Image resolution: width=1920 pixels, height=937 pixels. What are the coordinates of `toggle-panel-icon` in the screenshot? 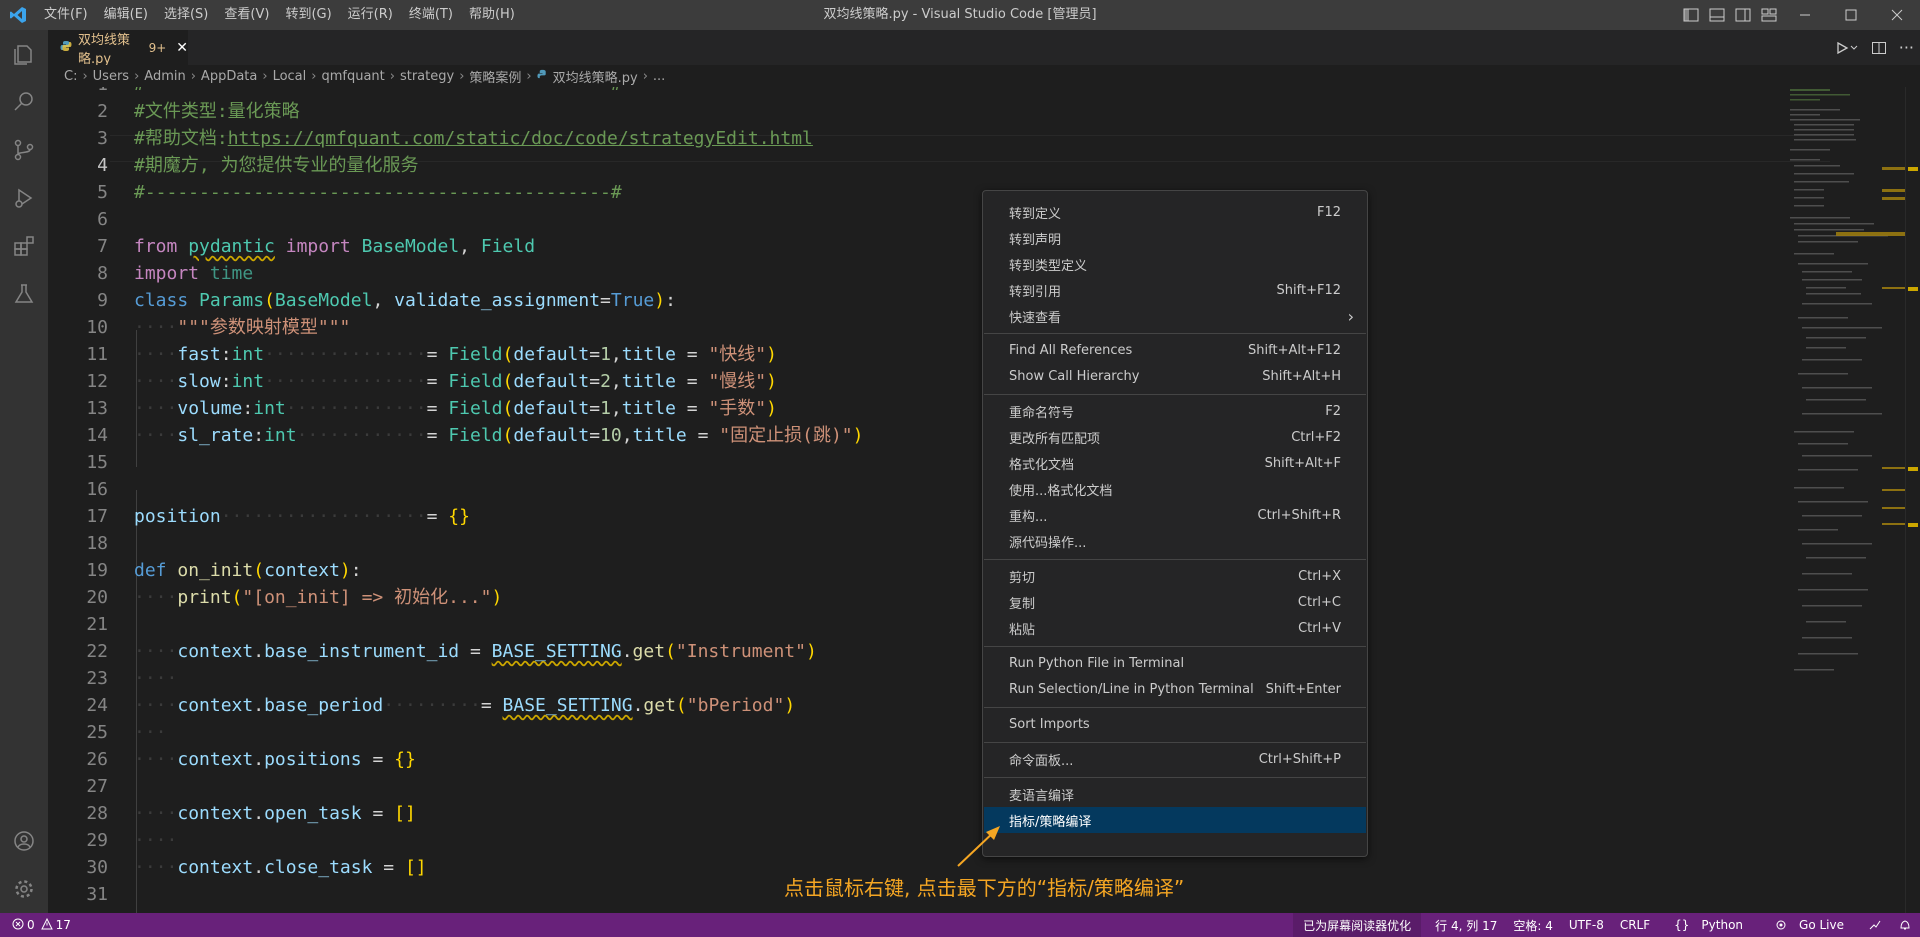 It's located at (1717, 15).